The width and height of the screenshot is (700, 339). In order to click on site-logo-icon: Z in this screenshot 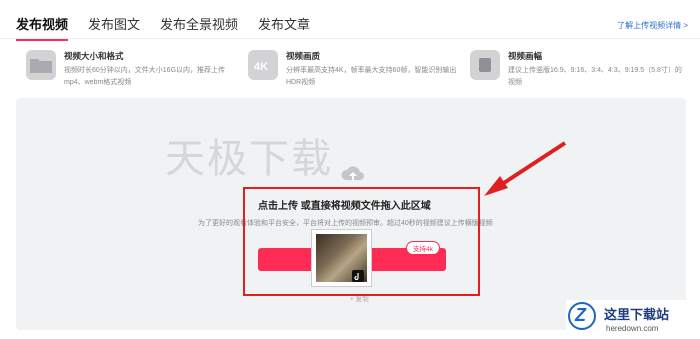, I will do `click(582, 316)`.